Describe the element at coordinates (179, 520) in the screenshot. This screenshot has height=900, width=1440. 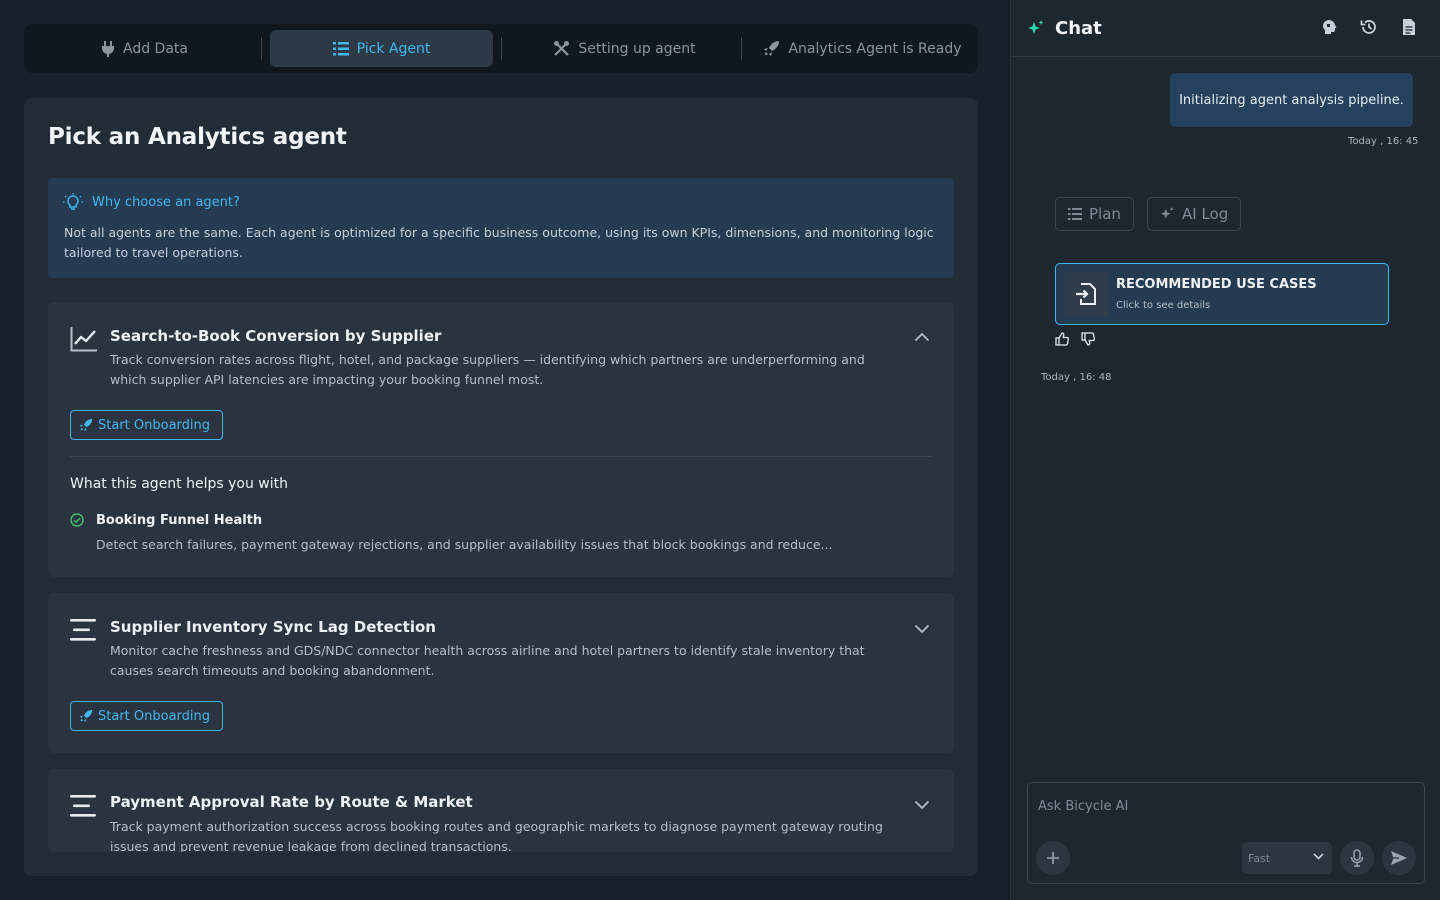
I see `help-item-name: Booking Funnel Health` at that location.